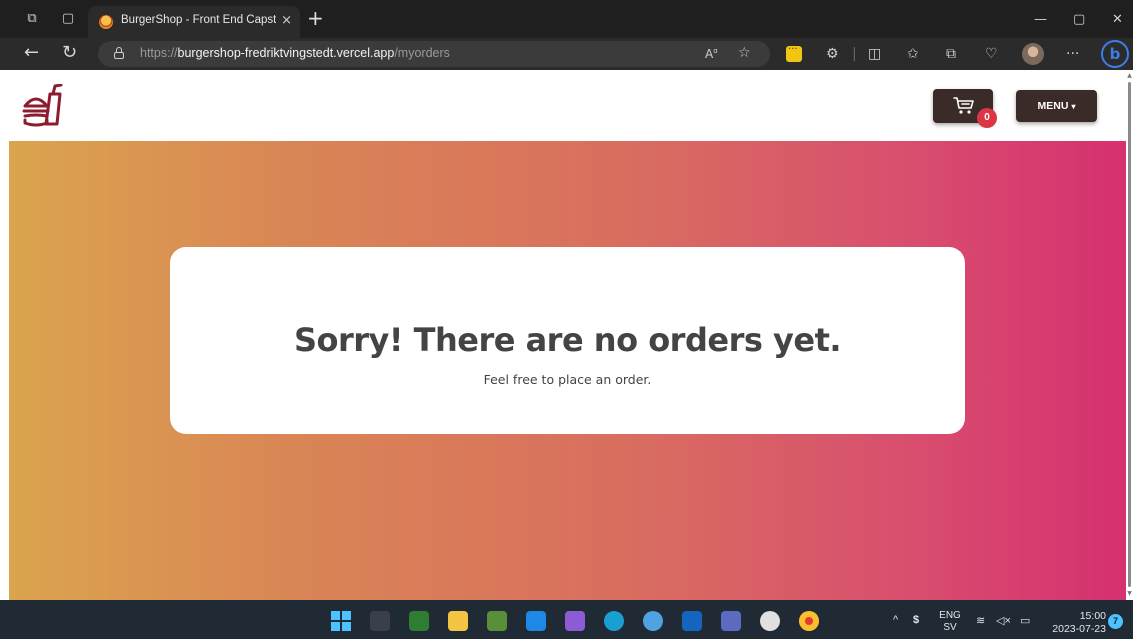  What do you see at coordinates (1053, 106) in the screenshot?
I see `menu-label: MENU` at bounding box center [1053, 106].